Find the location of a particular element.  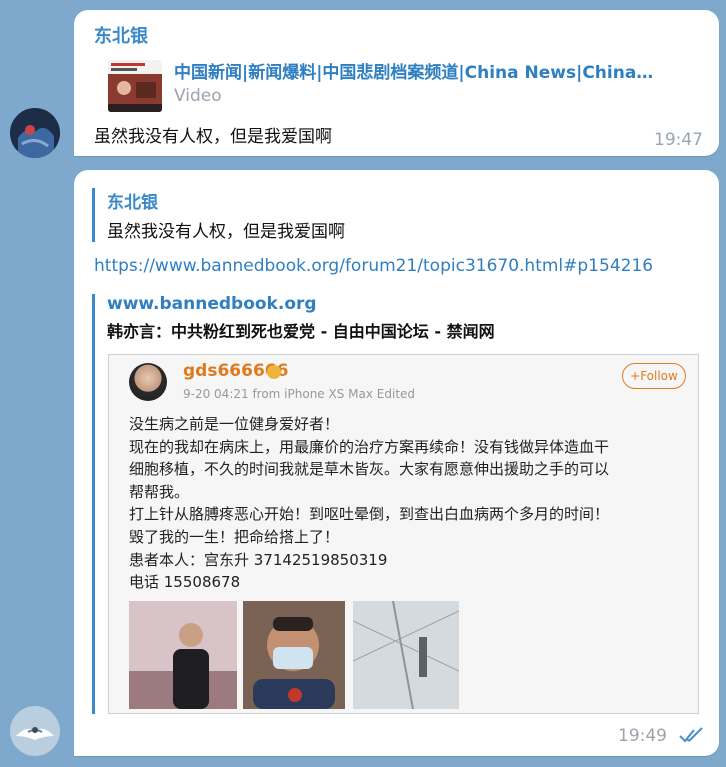

link-preview-site: www.bannedbook.org is located at coordinates (301, 304).